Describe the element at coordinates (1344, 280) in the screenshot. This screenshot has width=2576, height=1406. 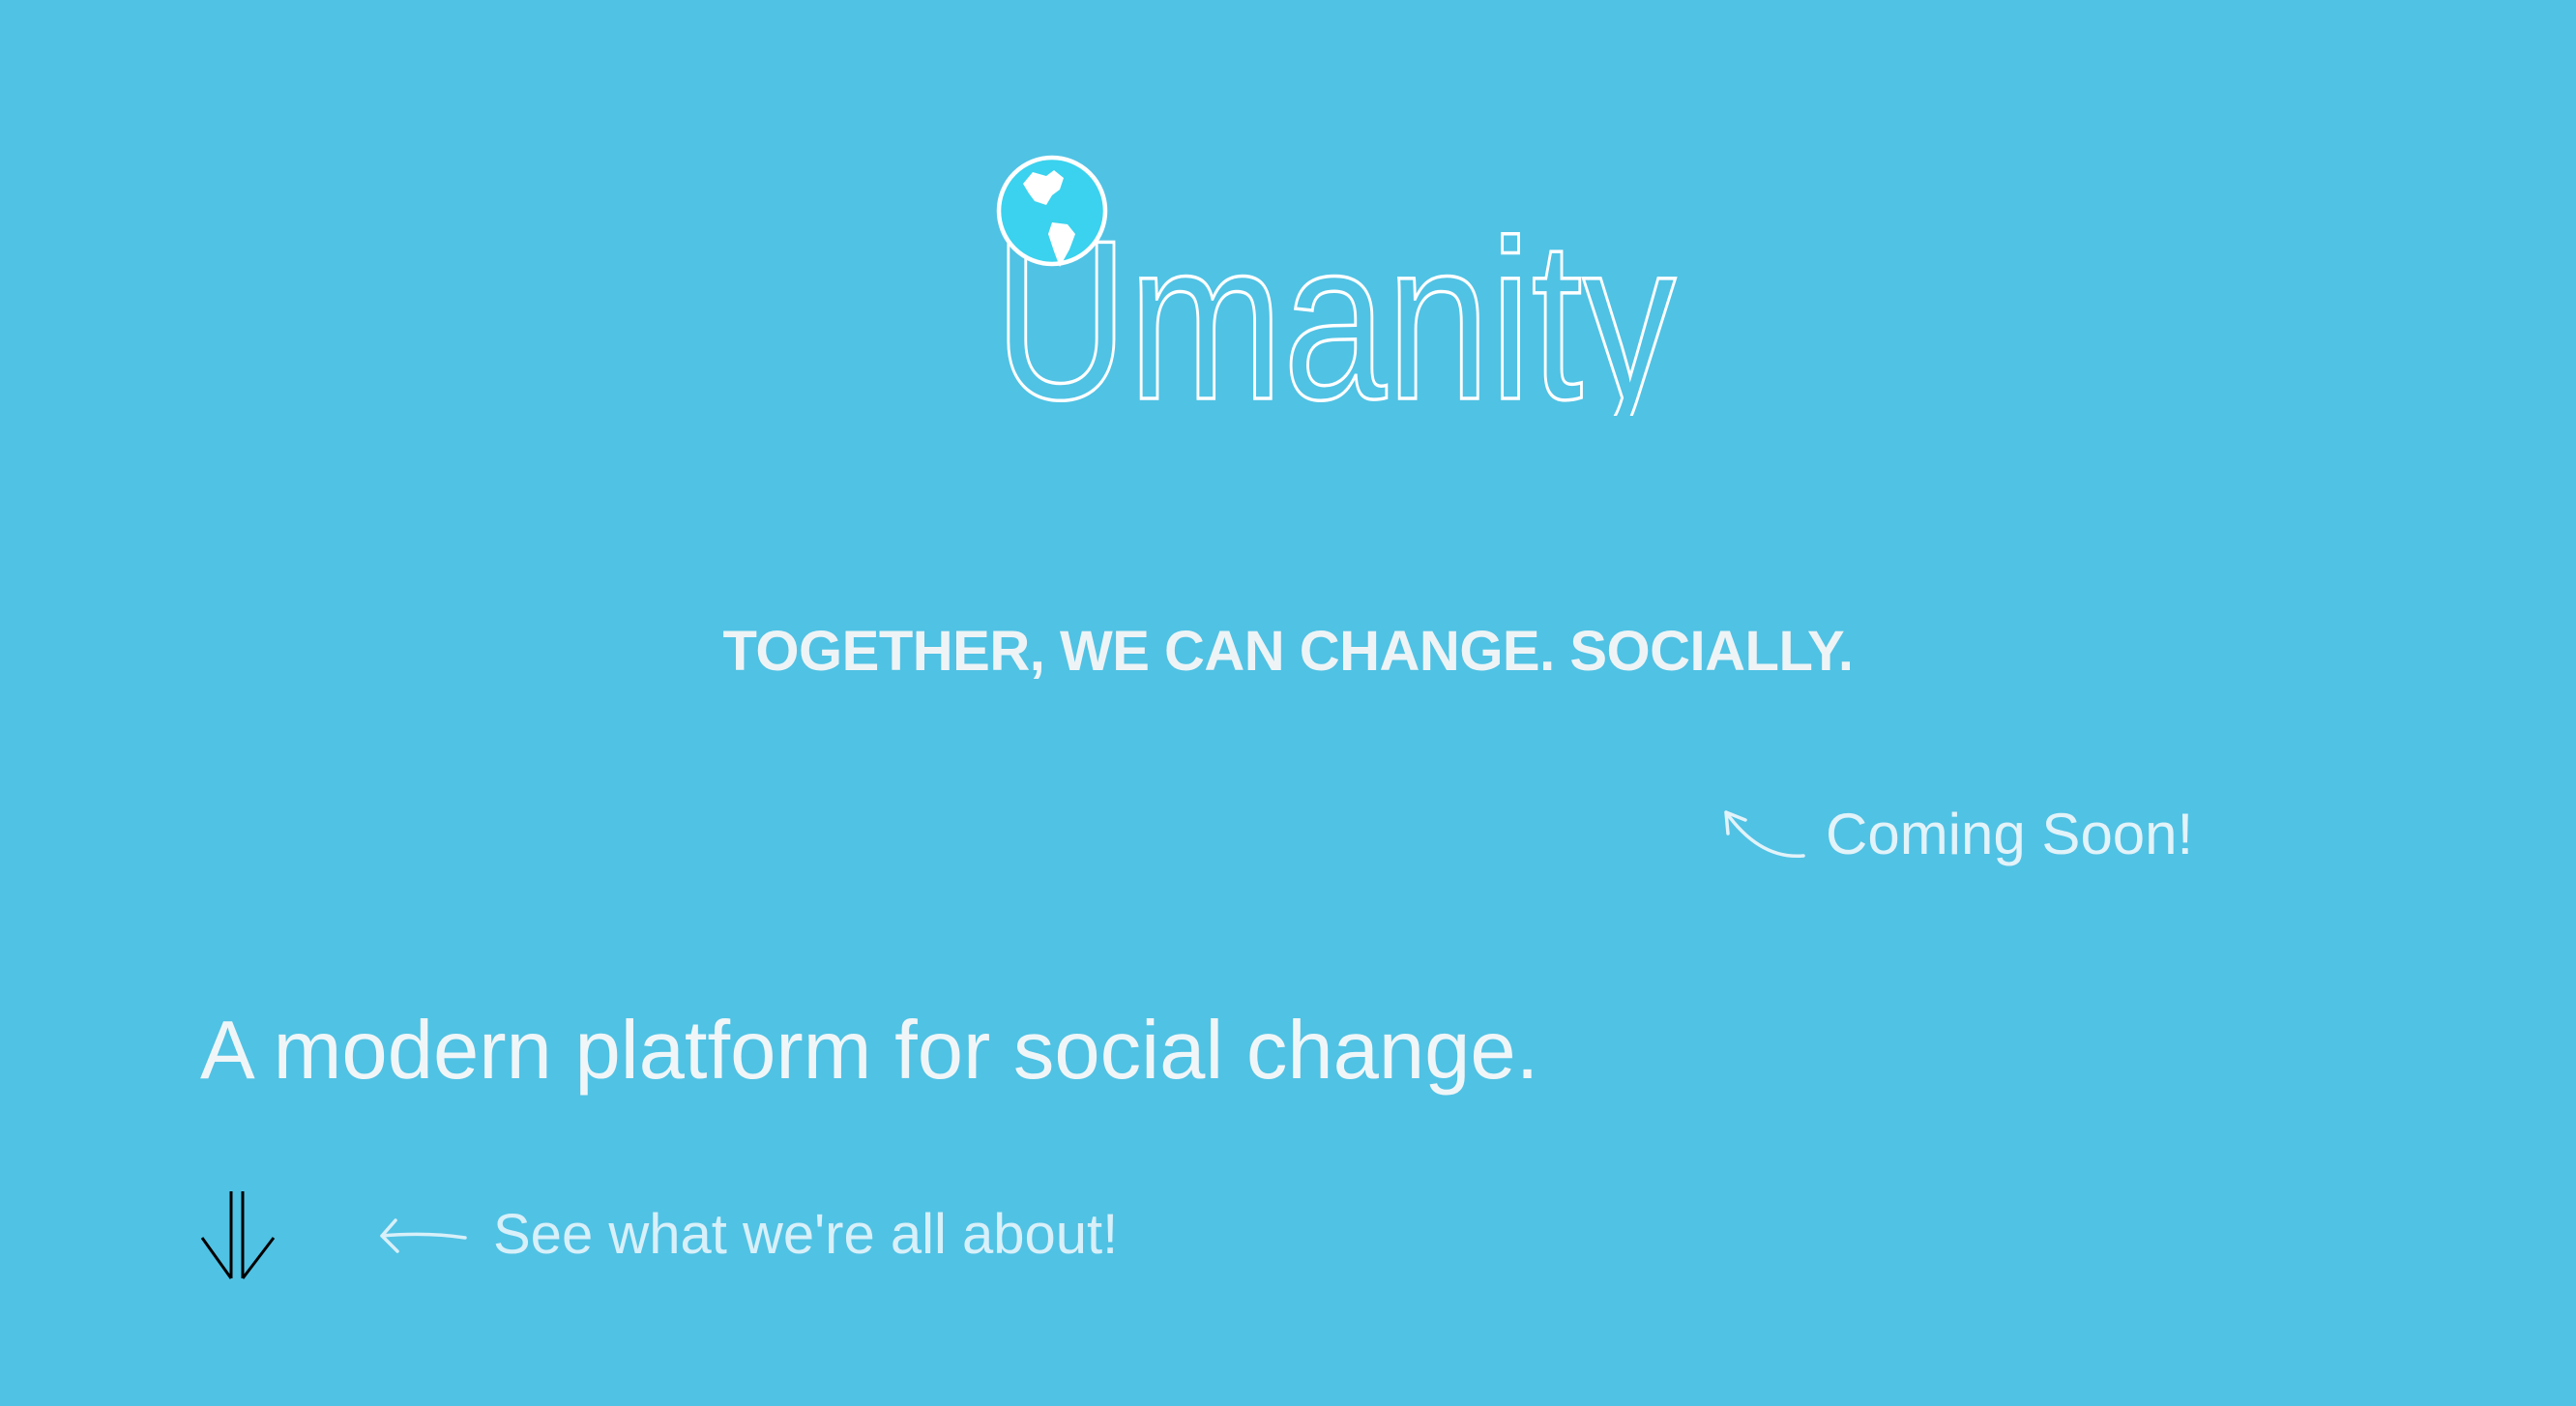
I see `umanity-logo: Umanity` at that location.